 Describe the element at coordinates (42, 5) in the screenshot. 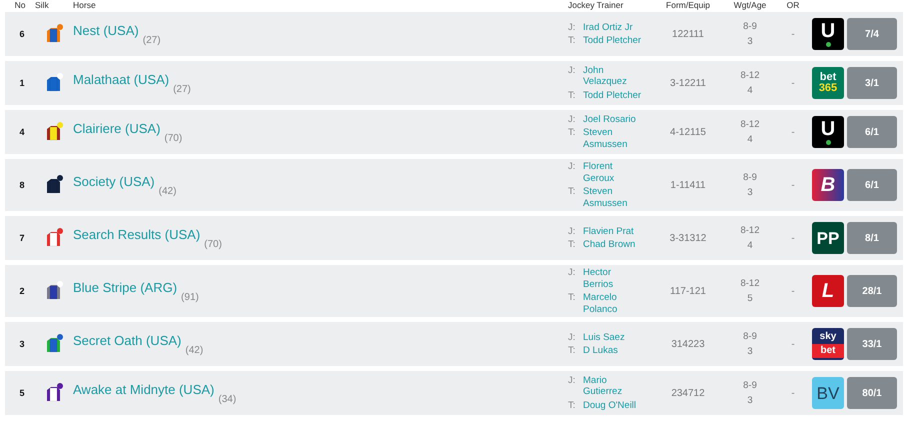

I see `column-header: Silk` at that location.